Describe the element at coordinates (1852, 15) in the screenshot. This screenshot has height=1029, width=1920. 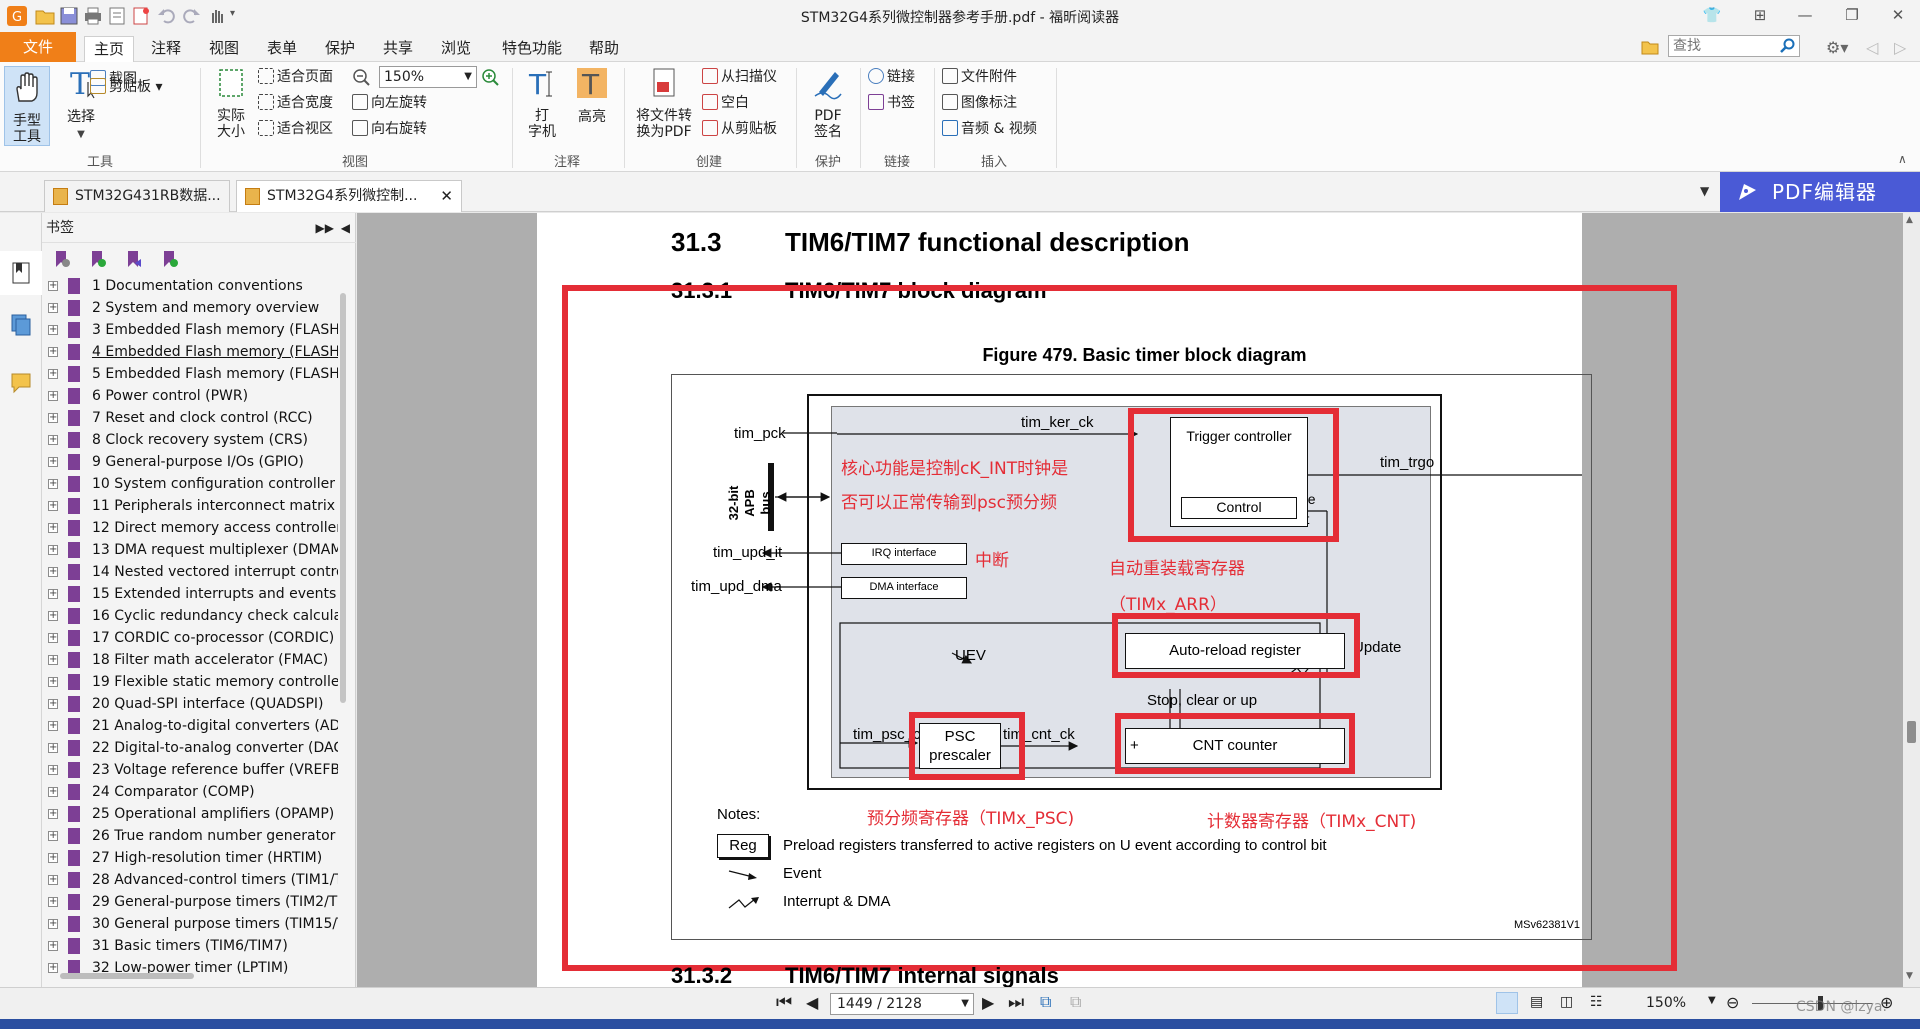
I see `restore-button: ❐` at that location.